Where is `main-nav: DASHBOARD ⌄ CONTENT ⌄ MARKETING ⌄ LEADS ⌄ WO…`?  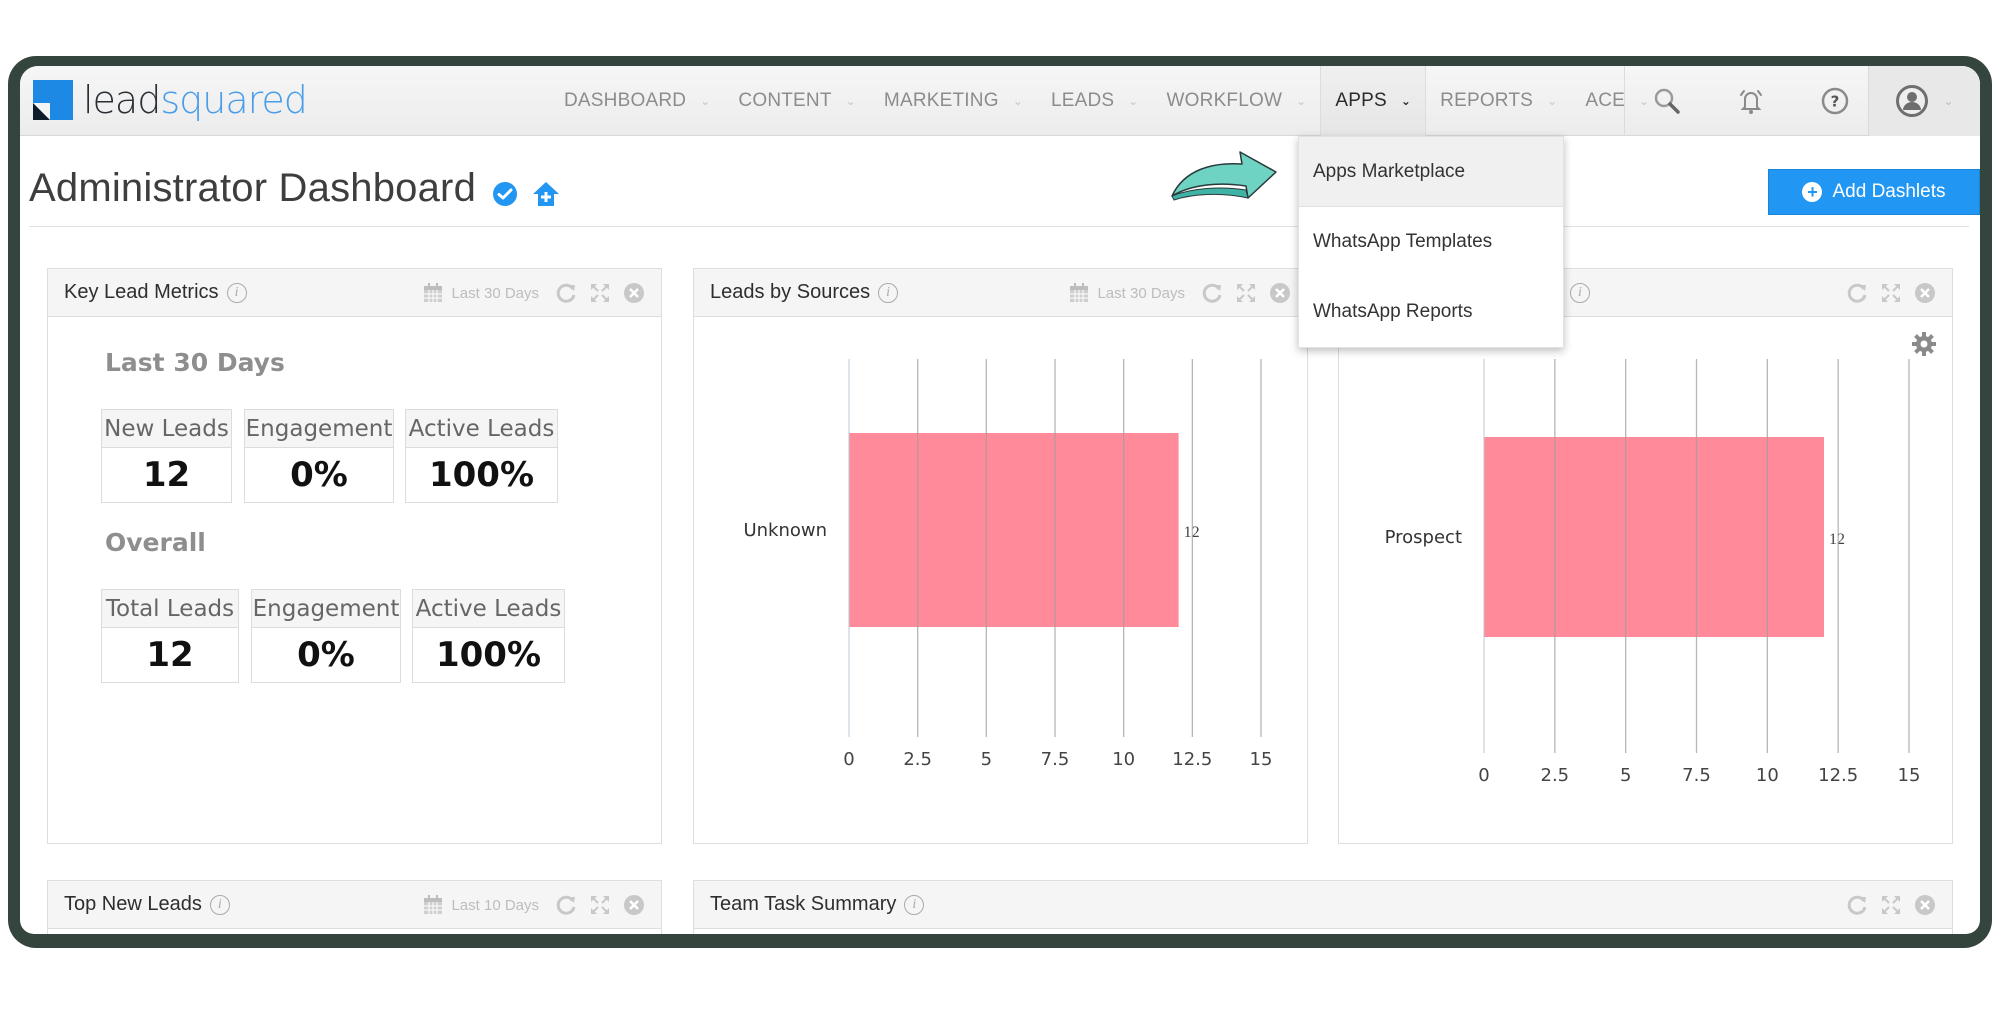 main-nav: DASHBOARD ⌄ CONTENT ⌄ MARKETING ⌄ LEADS ⌄ WO… is located at coordinates (1108, 101).